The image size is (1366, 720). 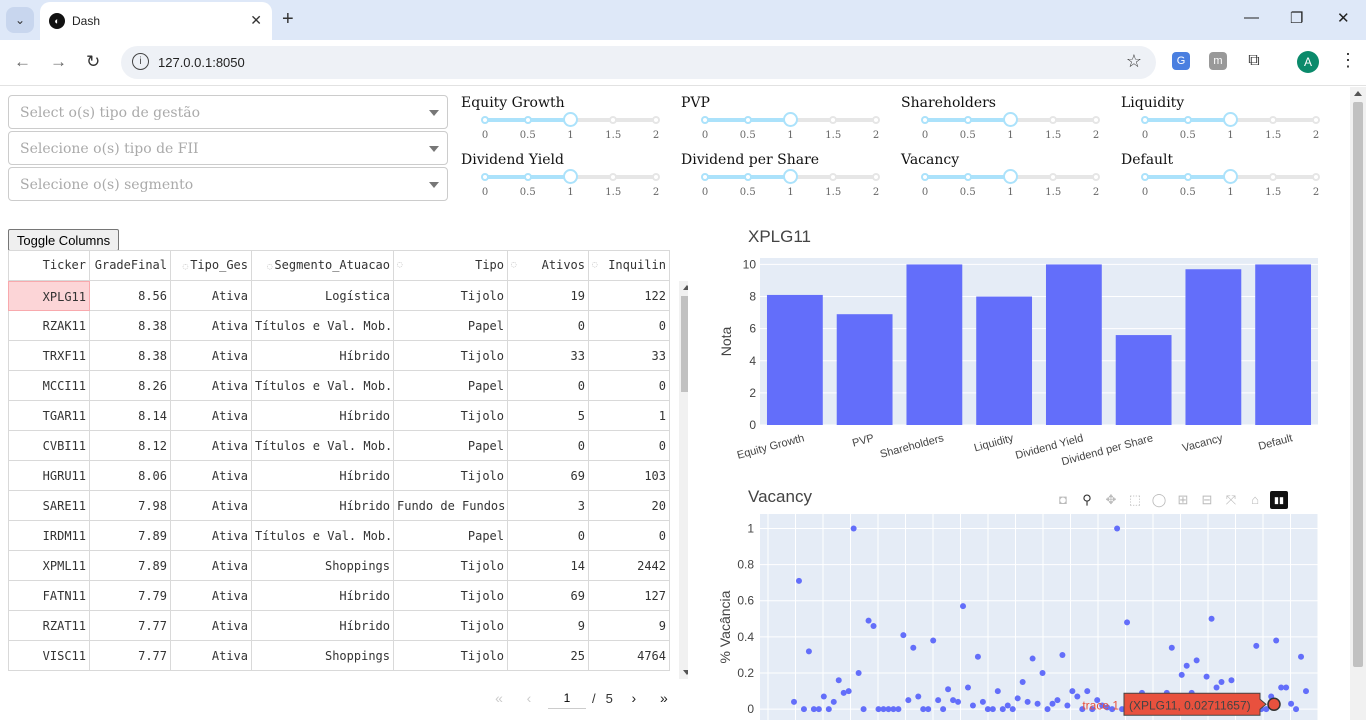 What do you see at coordinates (211, 265) in the screenshot?
I see `col-header-tipo-gestao: ◌ Tipo_Ges` at bounding box center [211, 265].